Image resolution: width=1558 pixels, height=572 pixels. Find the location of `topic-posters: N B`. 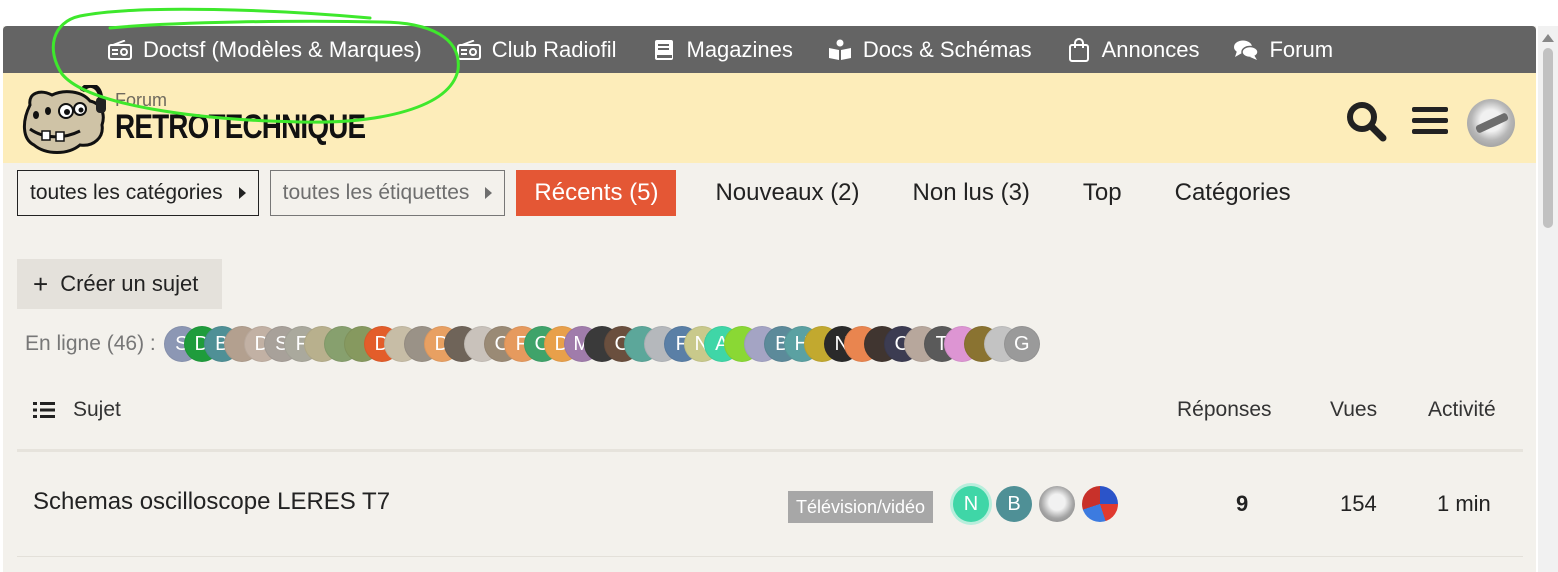

topic-posters: N B is located at coordinates (1039, 504).